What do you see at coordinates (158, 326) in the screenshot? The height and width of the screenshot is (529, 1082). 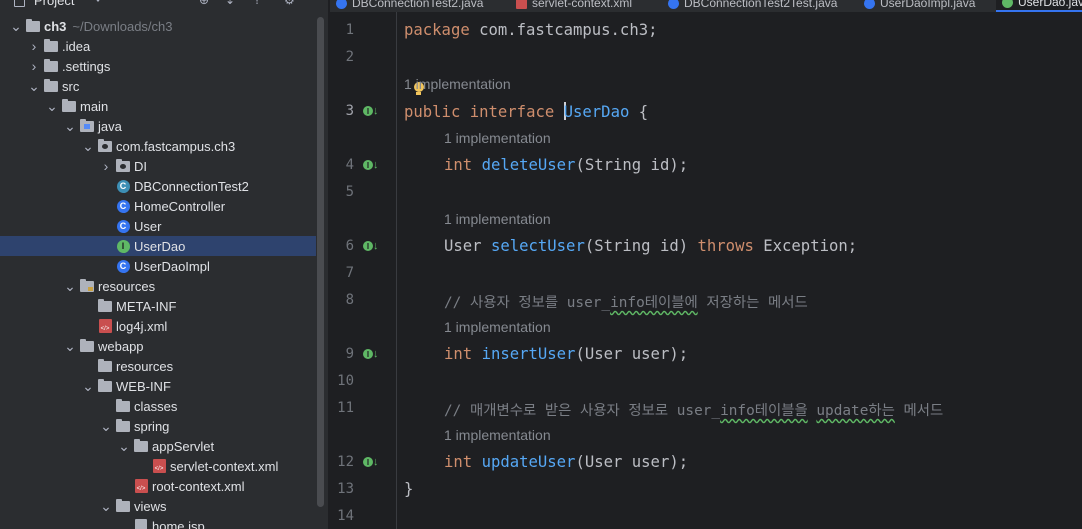 I see `tree-item-log4j-xml: ›</>log4j.xml` at bounding box center [158, 326].